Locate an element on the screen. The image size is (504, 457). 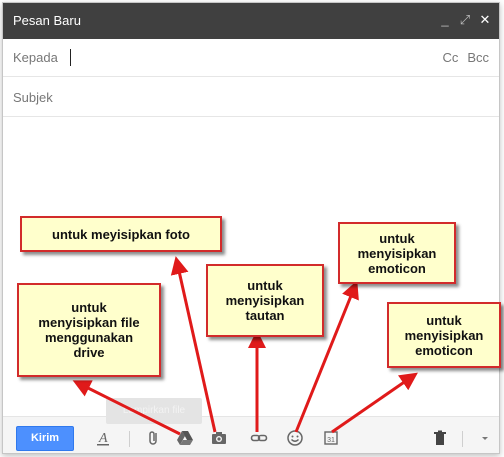
formatting-icon: A is located at coordinates (103, 438).